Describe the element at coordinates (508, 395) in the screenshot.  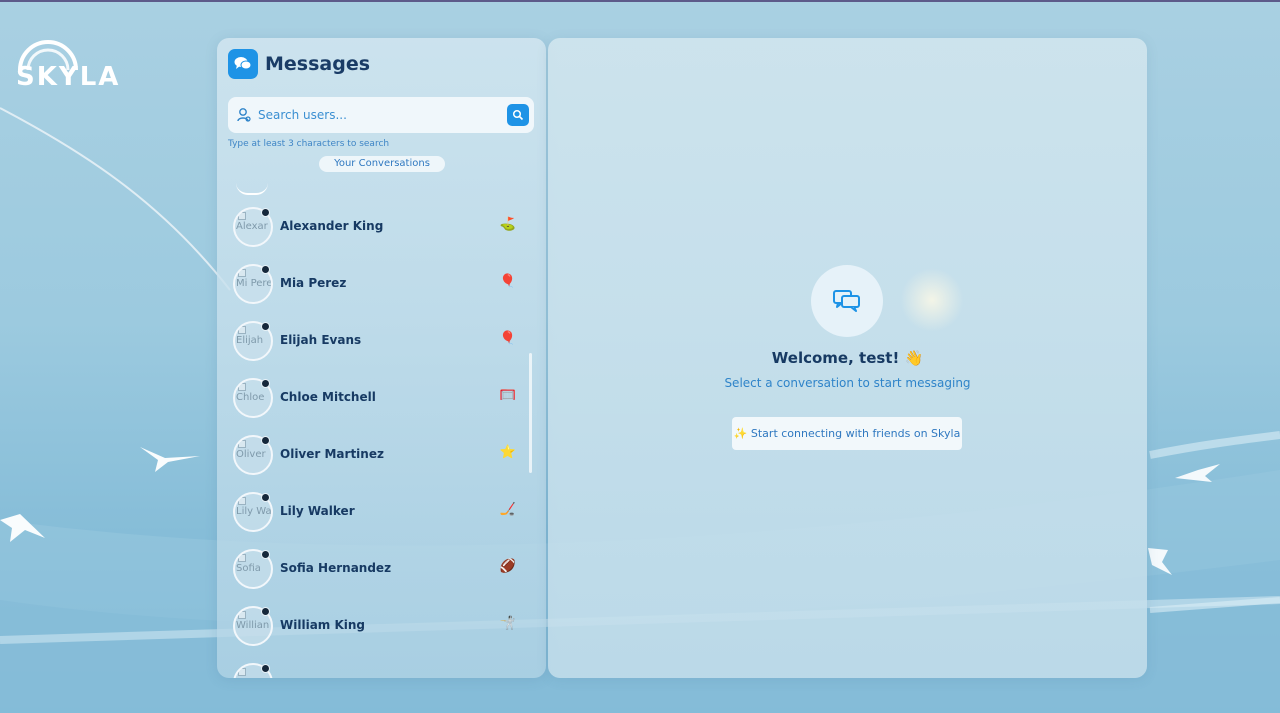
I see `conversation-emoji: 🥅` at that location.